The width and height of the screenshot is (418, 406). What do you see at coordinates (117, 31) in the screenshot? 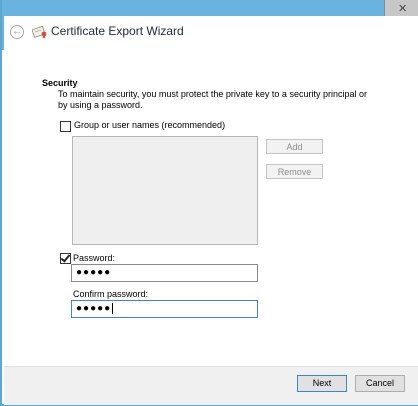
I see `wizard-title: Certificate Export Wizard` at bounding box center [117, 31].